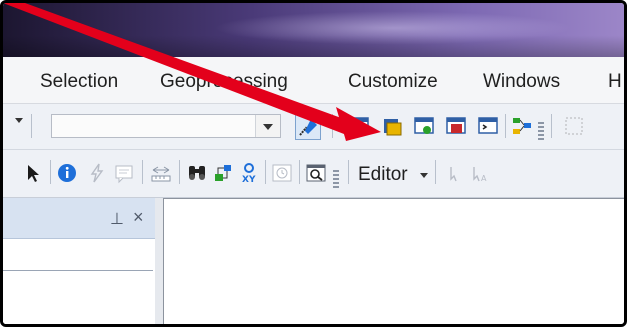 The height and width of the screenshot is (327, 627). What do you see at coordinates (79, 82) in the screenshot?
I see `menu-selection: Selection` at bounding box center [79, 82].